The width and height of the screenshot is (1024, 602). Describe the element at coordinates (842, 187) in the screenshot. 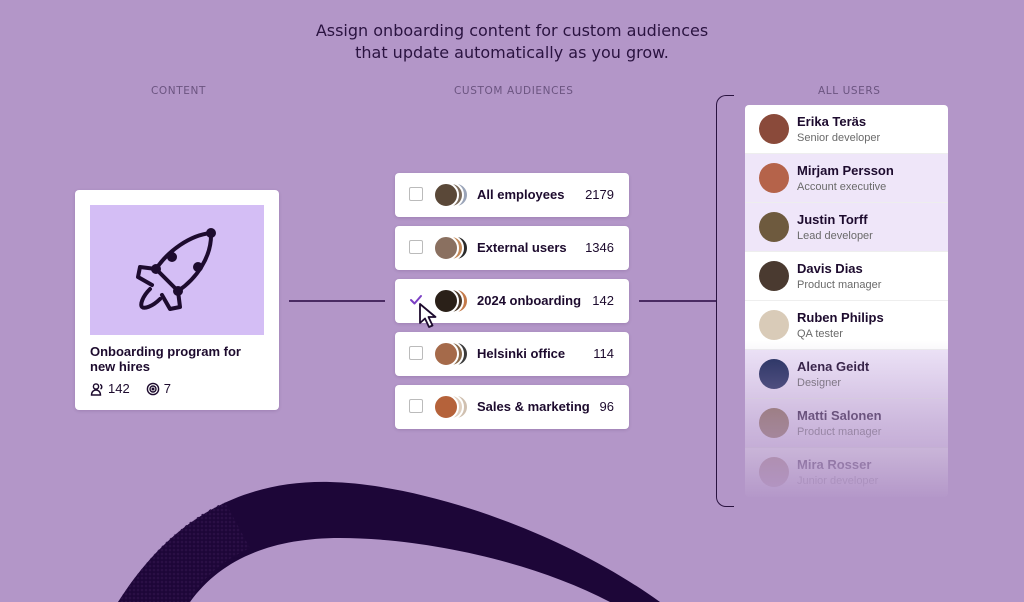

I see `user-role: Account executive` at that location.